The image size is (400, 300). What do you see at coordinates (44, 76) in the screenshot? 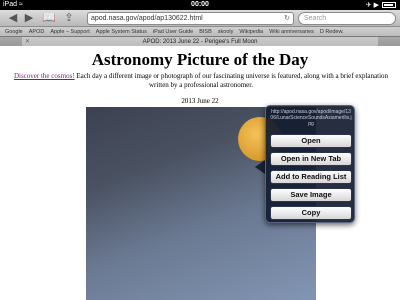
I see `discover-link: Discover the cosmos!` at bounding box center [44, 76].